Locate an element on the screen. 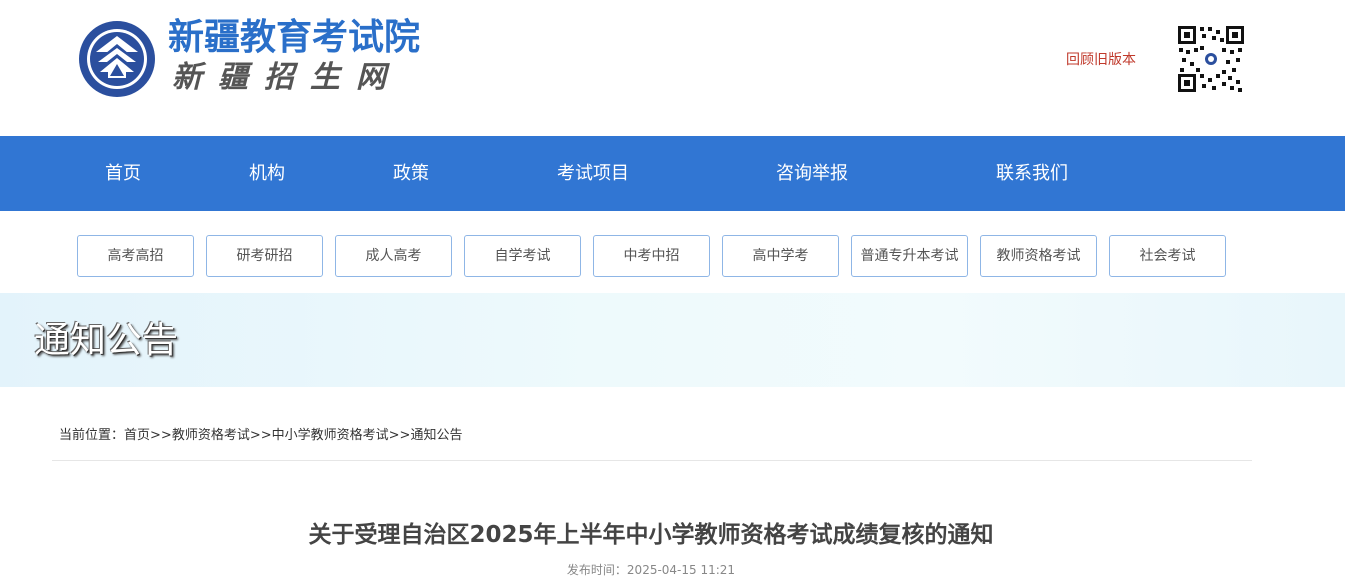 The height and width of the screenshot is (586, 1345). breadcrumb: 当前位置：首页>>教师资格考试>>中小学教师资格考试>>通知公告 is located at coordinates (260, 436).